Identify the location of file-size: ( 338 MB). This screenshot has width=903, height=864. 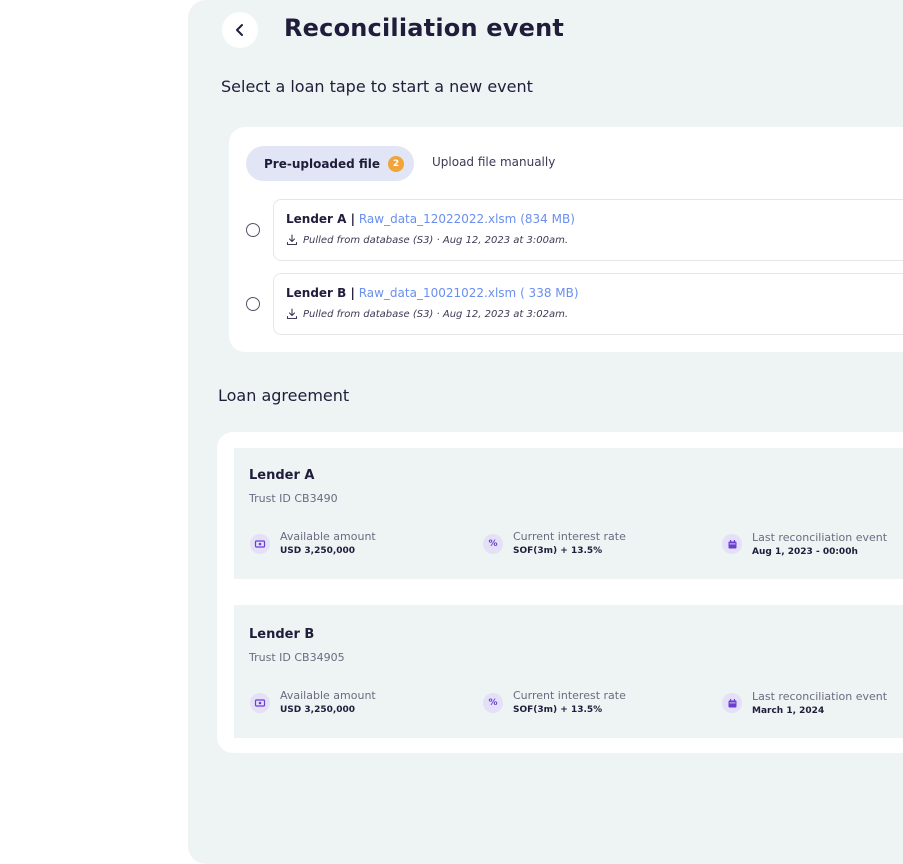
(549, 293).